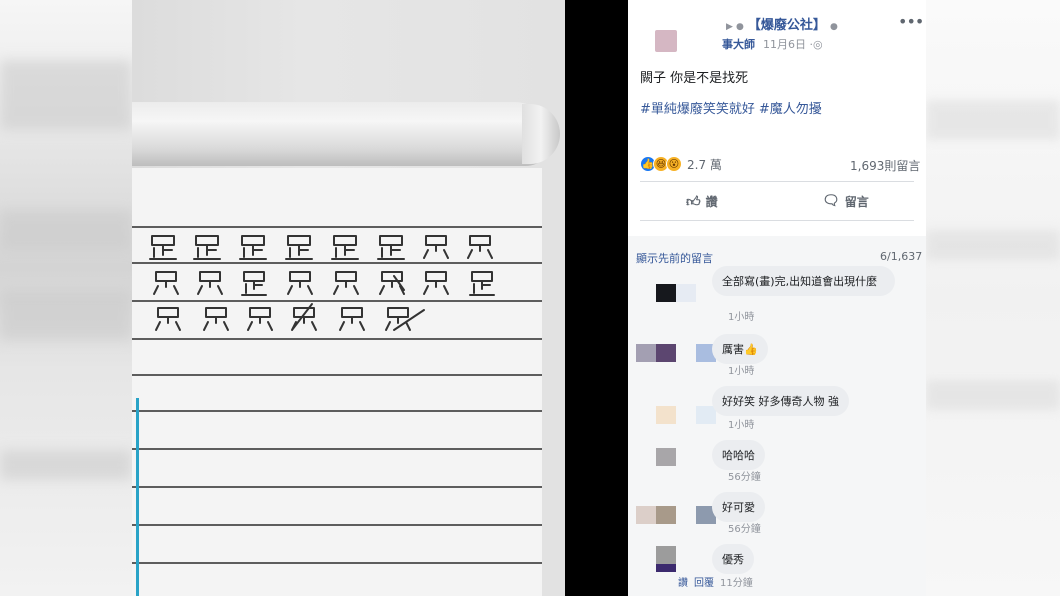  What do you see at coordinates (804, 281) in the screenshot?
I see `comment-bubble: 全部寫(畫)完,出知道會出現什麼` at bounding box center [804, 281].